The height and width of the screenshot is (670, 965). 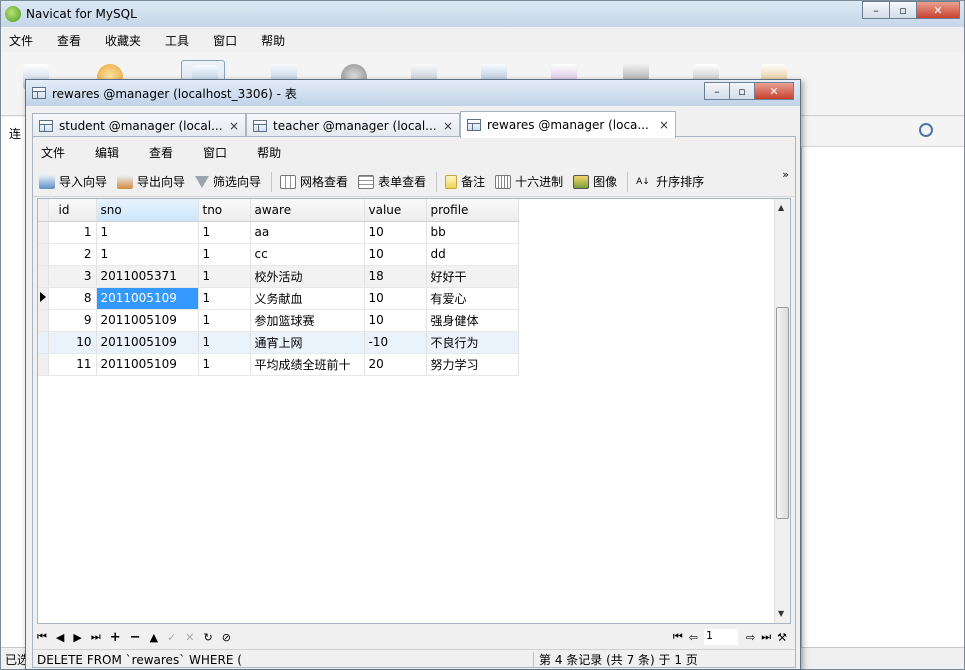 What do you see at coordinates (782, 637) in the screenshot?
I see `page-settings-icon: ⚒` at bounding box center [782, 637].